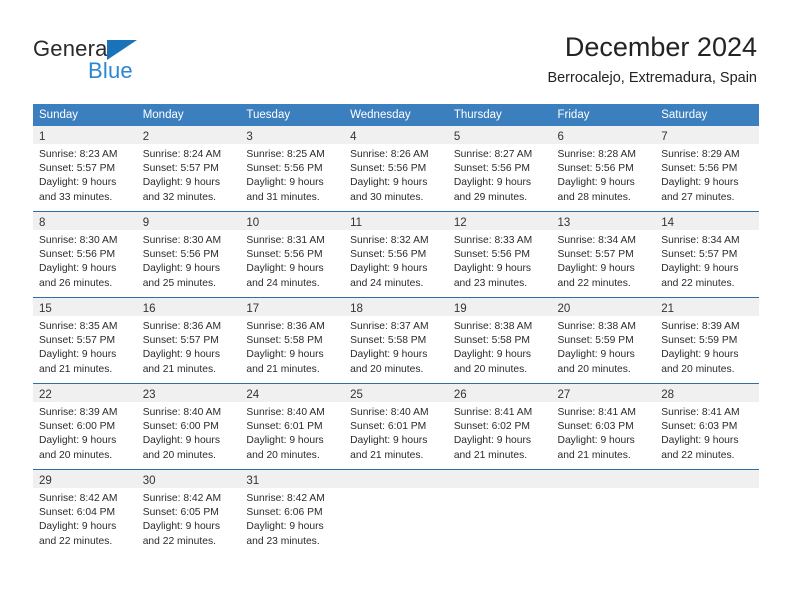  What do you see at coordinates (85, 221) in the screenshot?
I see `day-number-band: 8` at bounding box center [85, 221].